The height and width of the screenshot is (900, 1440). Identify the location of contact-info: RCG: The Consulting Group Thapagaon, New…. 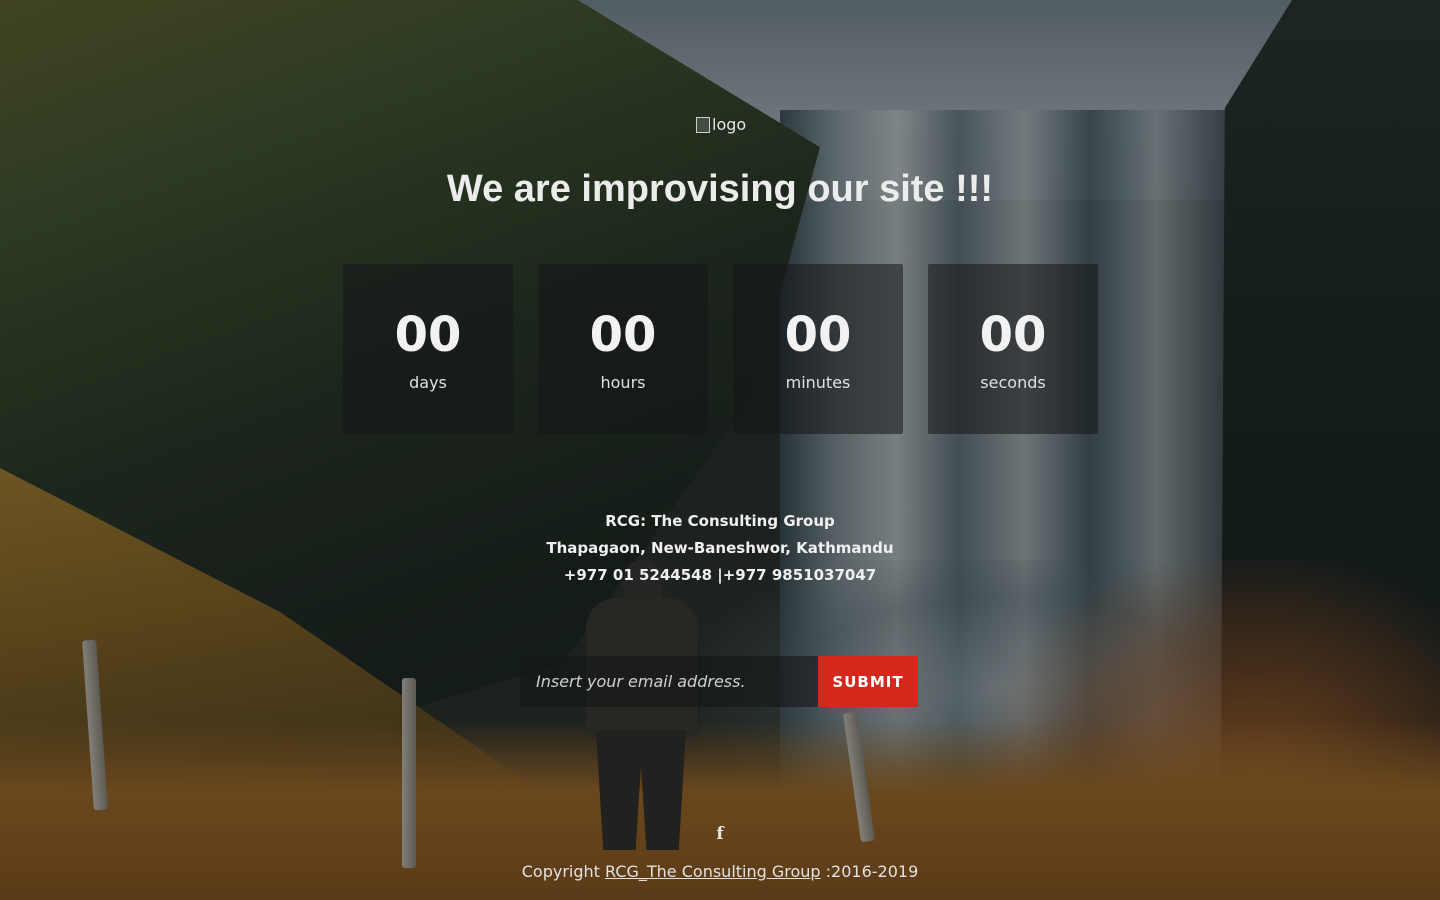
(720, 548).